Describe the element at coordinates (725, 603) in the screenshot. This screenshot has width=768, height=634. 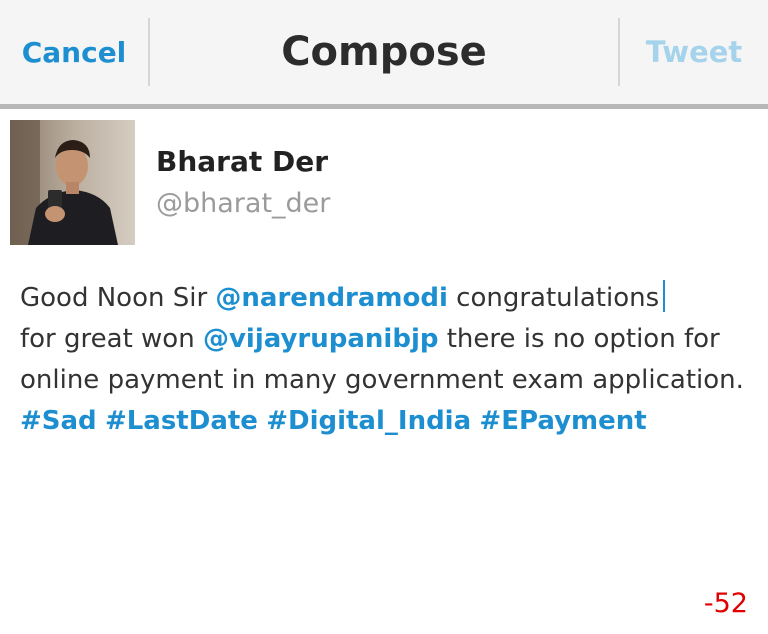
I see `character-counter: -52` at that location.